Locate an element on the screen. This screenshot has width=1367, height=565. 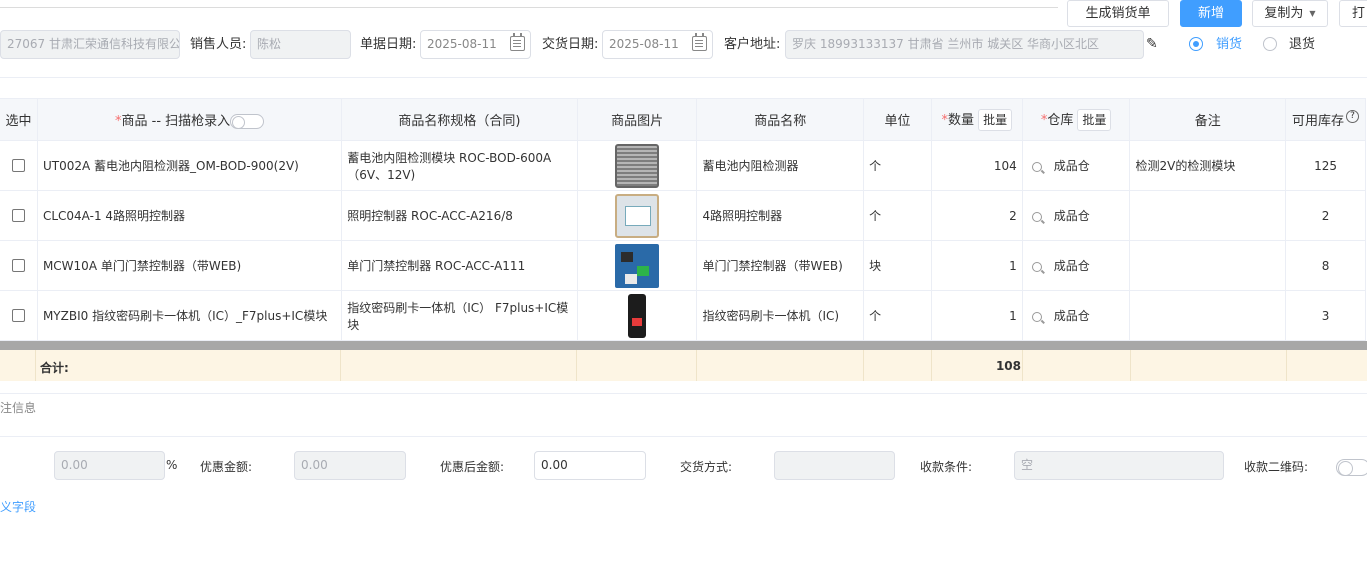
total-label: 合计: is located at coordinates (54, 368).